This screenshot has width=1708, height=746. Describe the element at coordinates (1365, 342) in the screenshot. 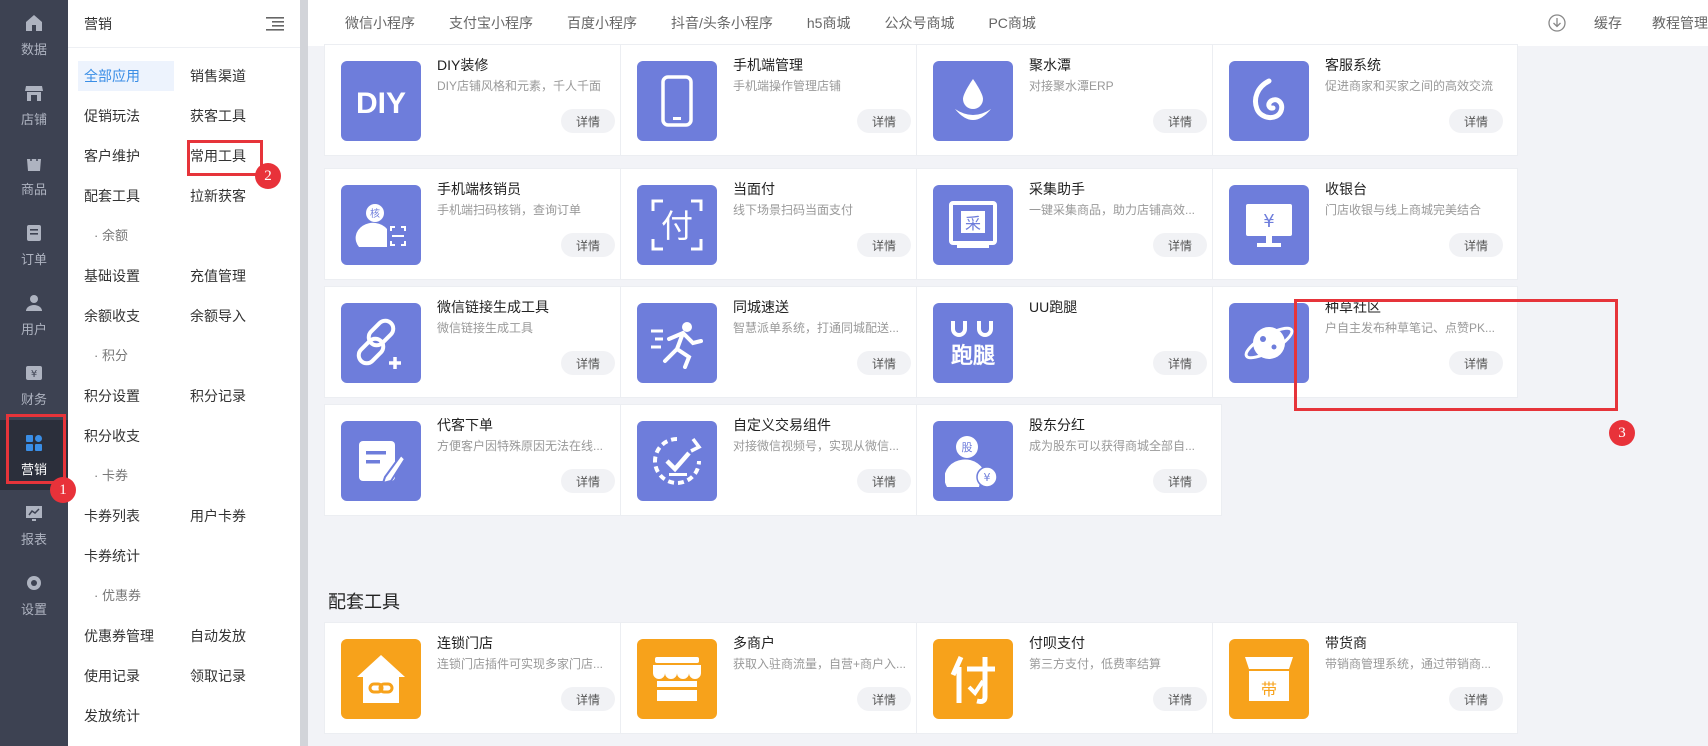

I see `app-card-grass-community: 种草社区 户自主发布种草笔记、点赞PK... 详情` at that location.